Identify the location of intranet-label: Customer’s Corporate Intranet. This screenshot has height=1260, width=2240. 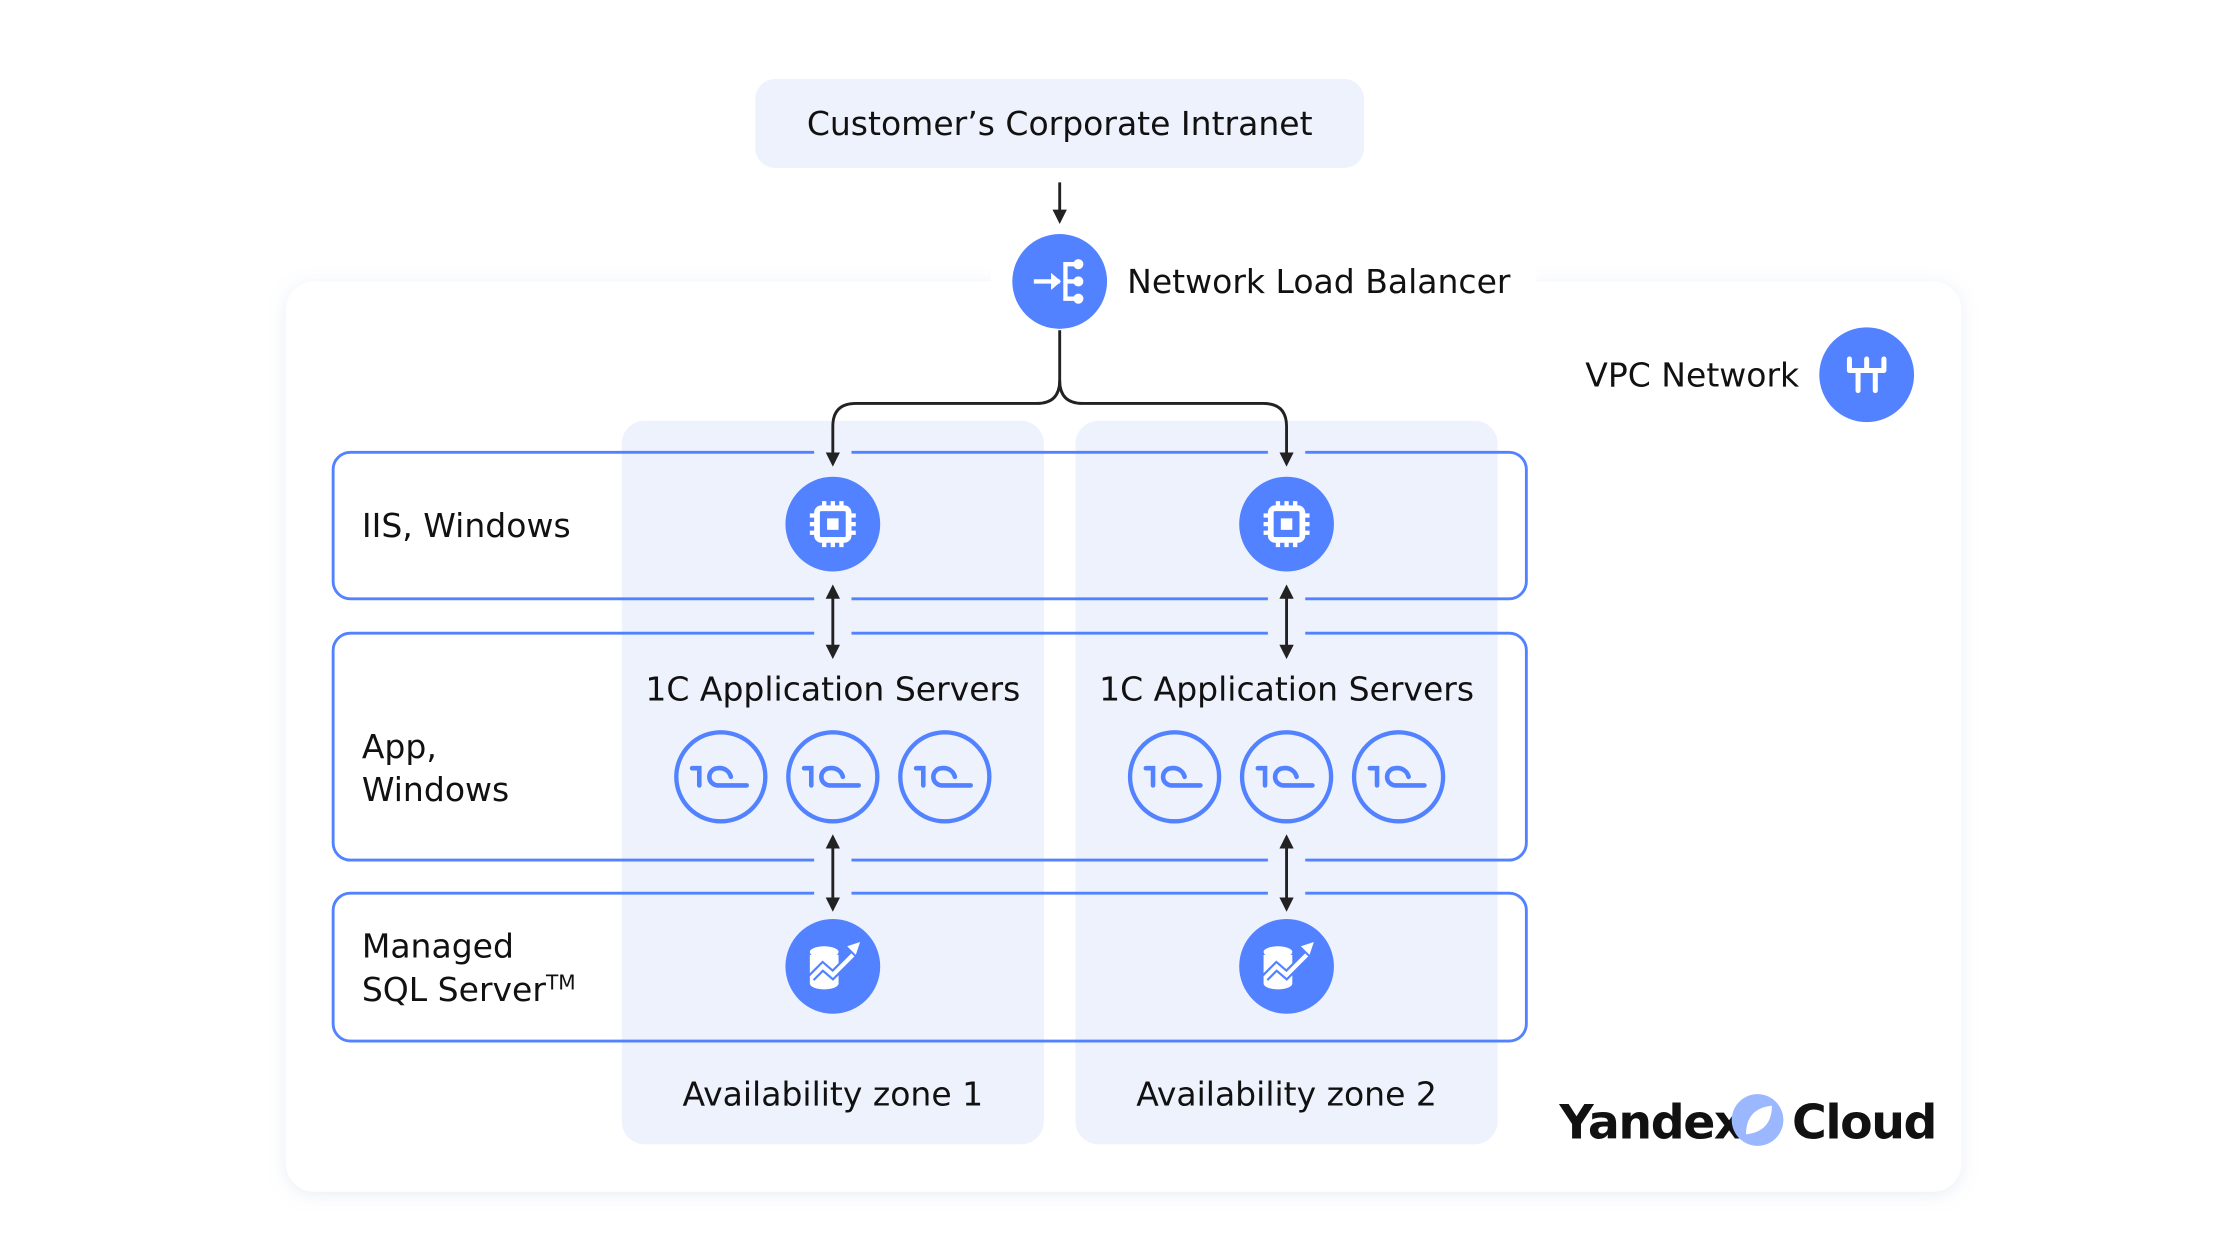
(1060, 123).